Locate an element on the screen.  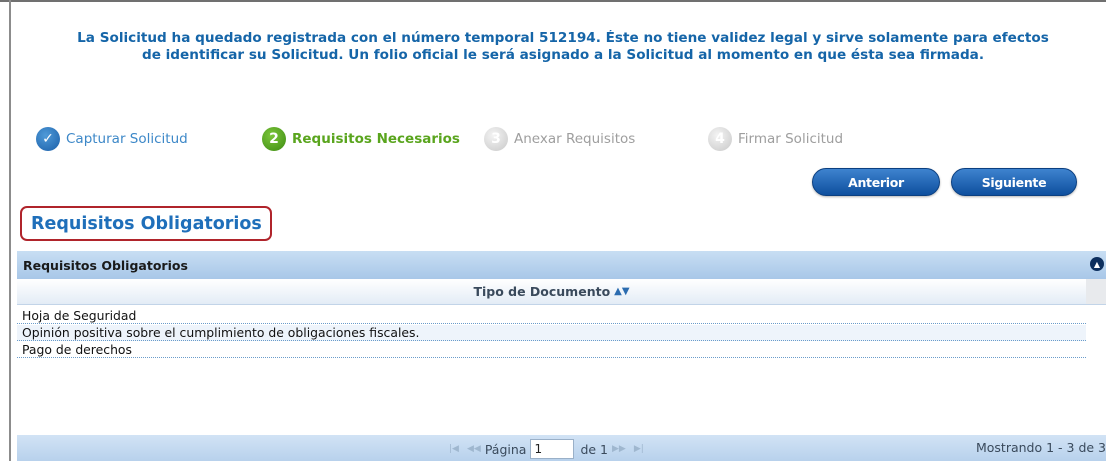
page-total-label: de 1 is located at coordinates (594, 449).